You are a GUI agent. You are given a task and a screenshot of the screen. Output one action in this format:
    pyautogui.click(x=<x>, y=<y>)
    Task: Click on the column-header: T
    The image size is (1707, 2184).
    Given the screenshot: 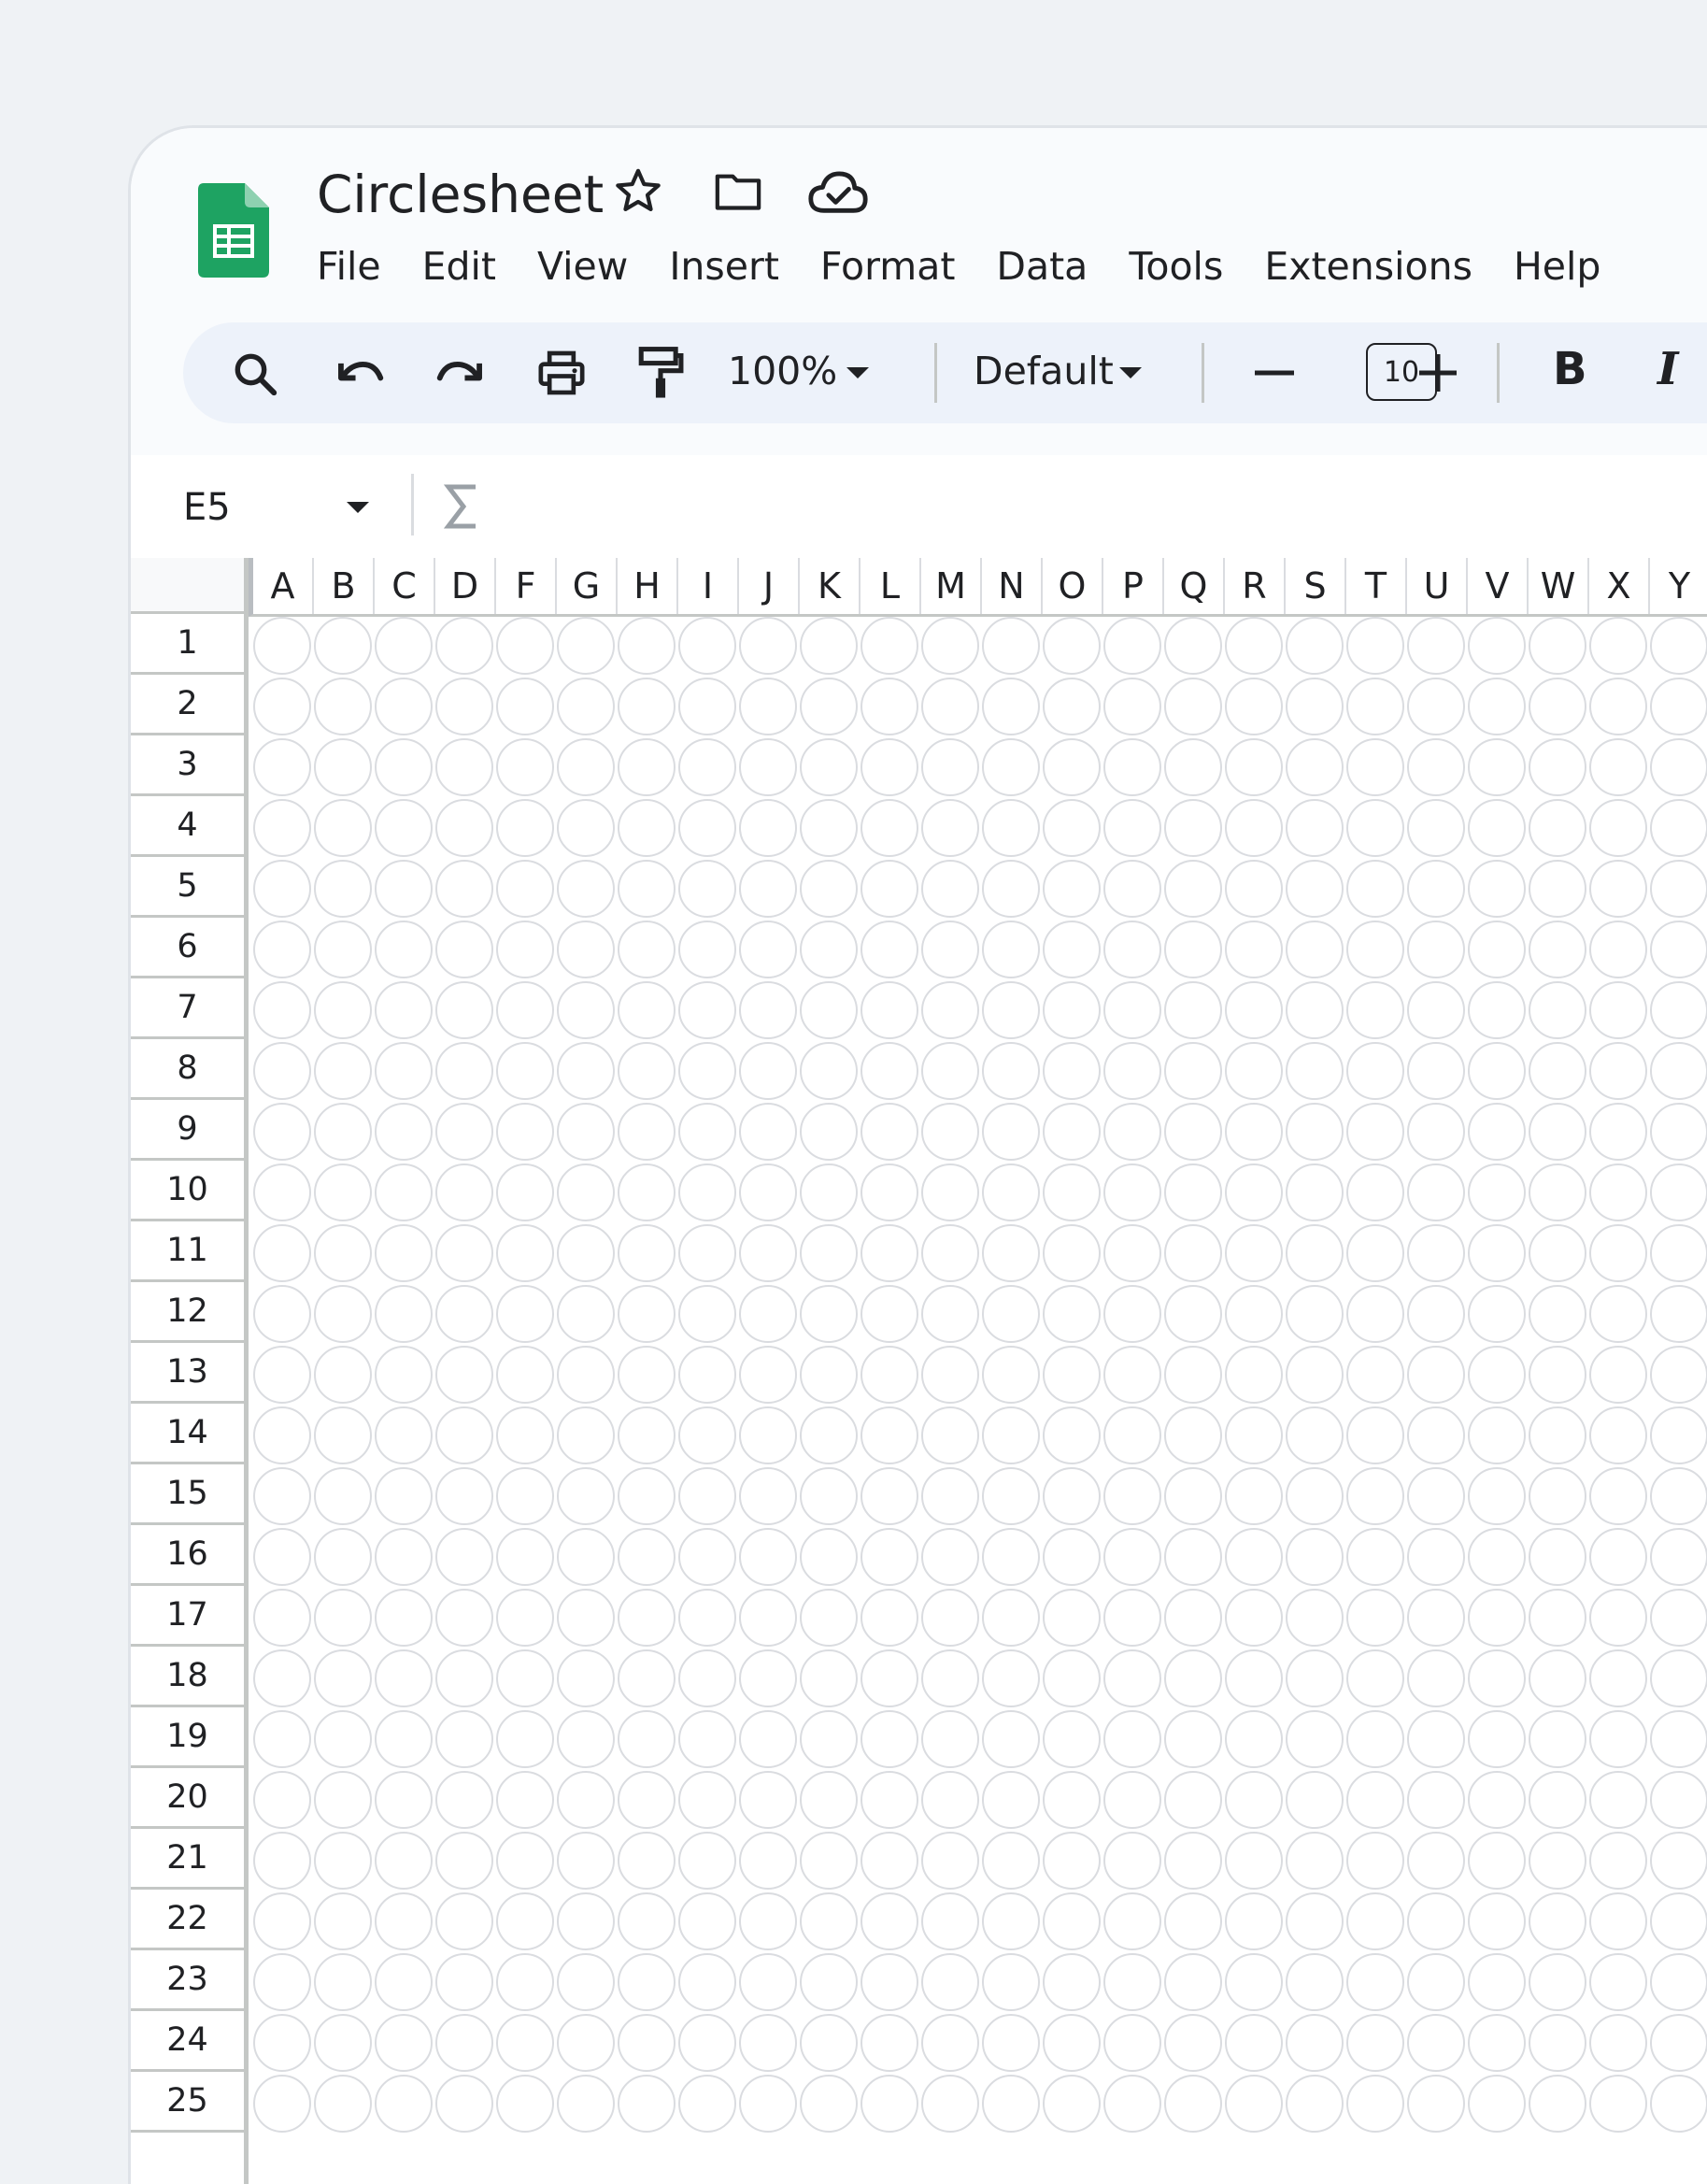 What is the action you would take?
    pyautogui.click(x=1376, y=586)
    